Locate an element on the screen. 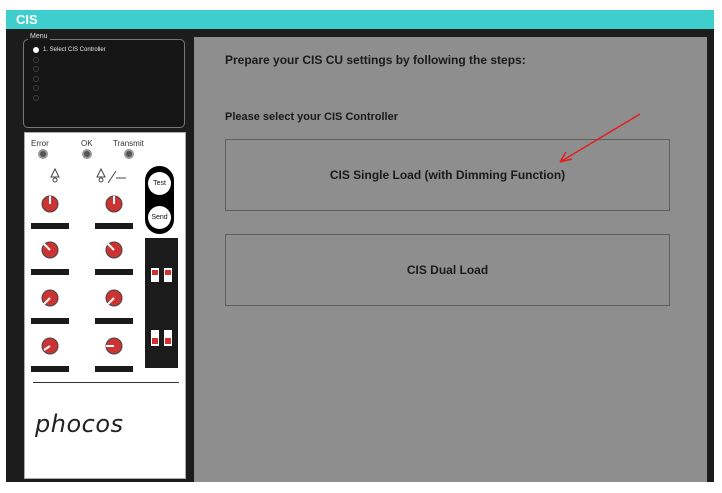 This screenshot has width=722, height=493. dimming-dial is located at coordinates (114, 348).